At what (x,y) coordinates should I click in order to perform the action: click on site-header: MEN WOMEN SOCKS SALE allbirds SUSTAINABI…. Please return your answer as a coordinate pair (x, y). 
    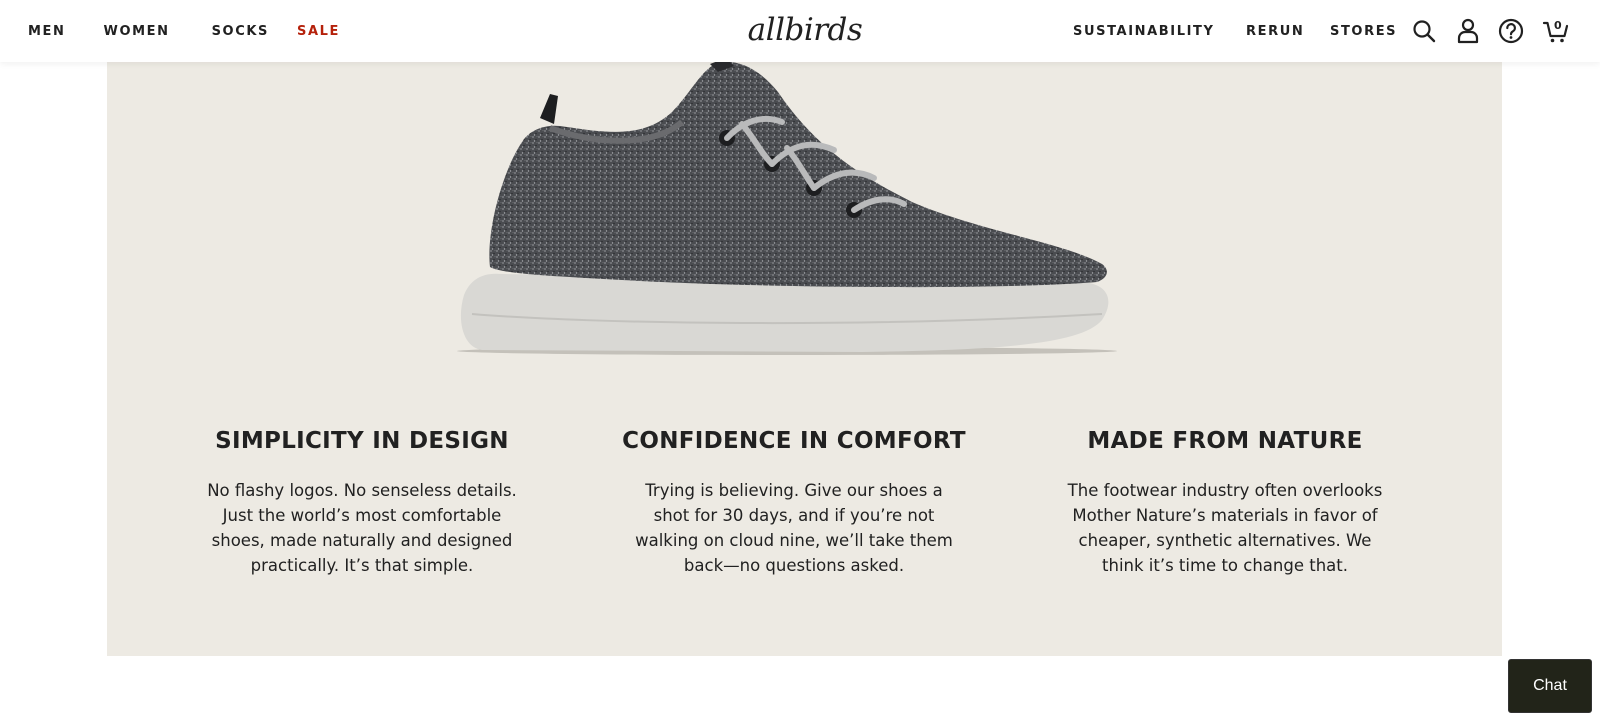
    Looking at the image, I should click on (800, 31).